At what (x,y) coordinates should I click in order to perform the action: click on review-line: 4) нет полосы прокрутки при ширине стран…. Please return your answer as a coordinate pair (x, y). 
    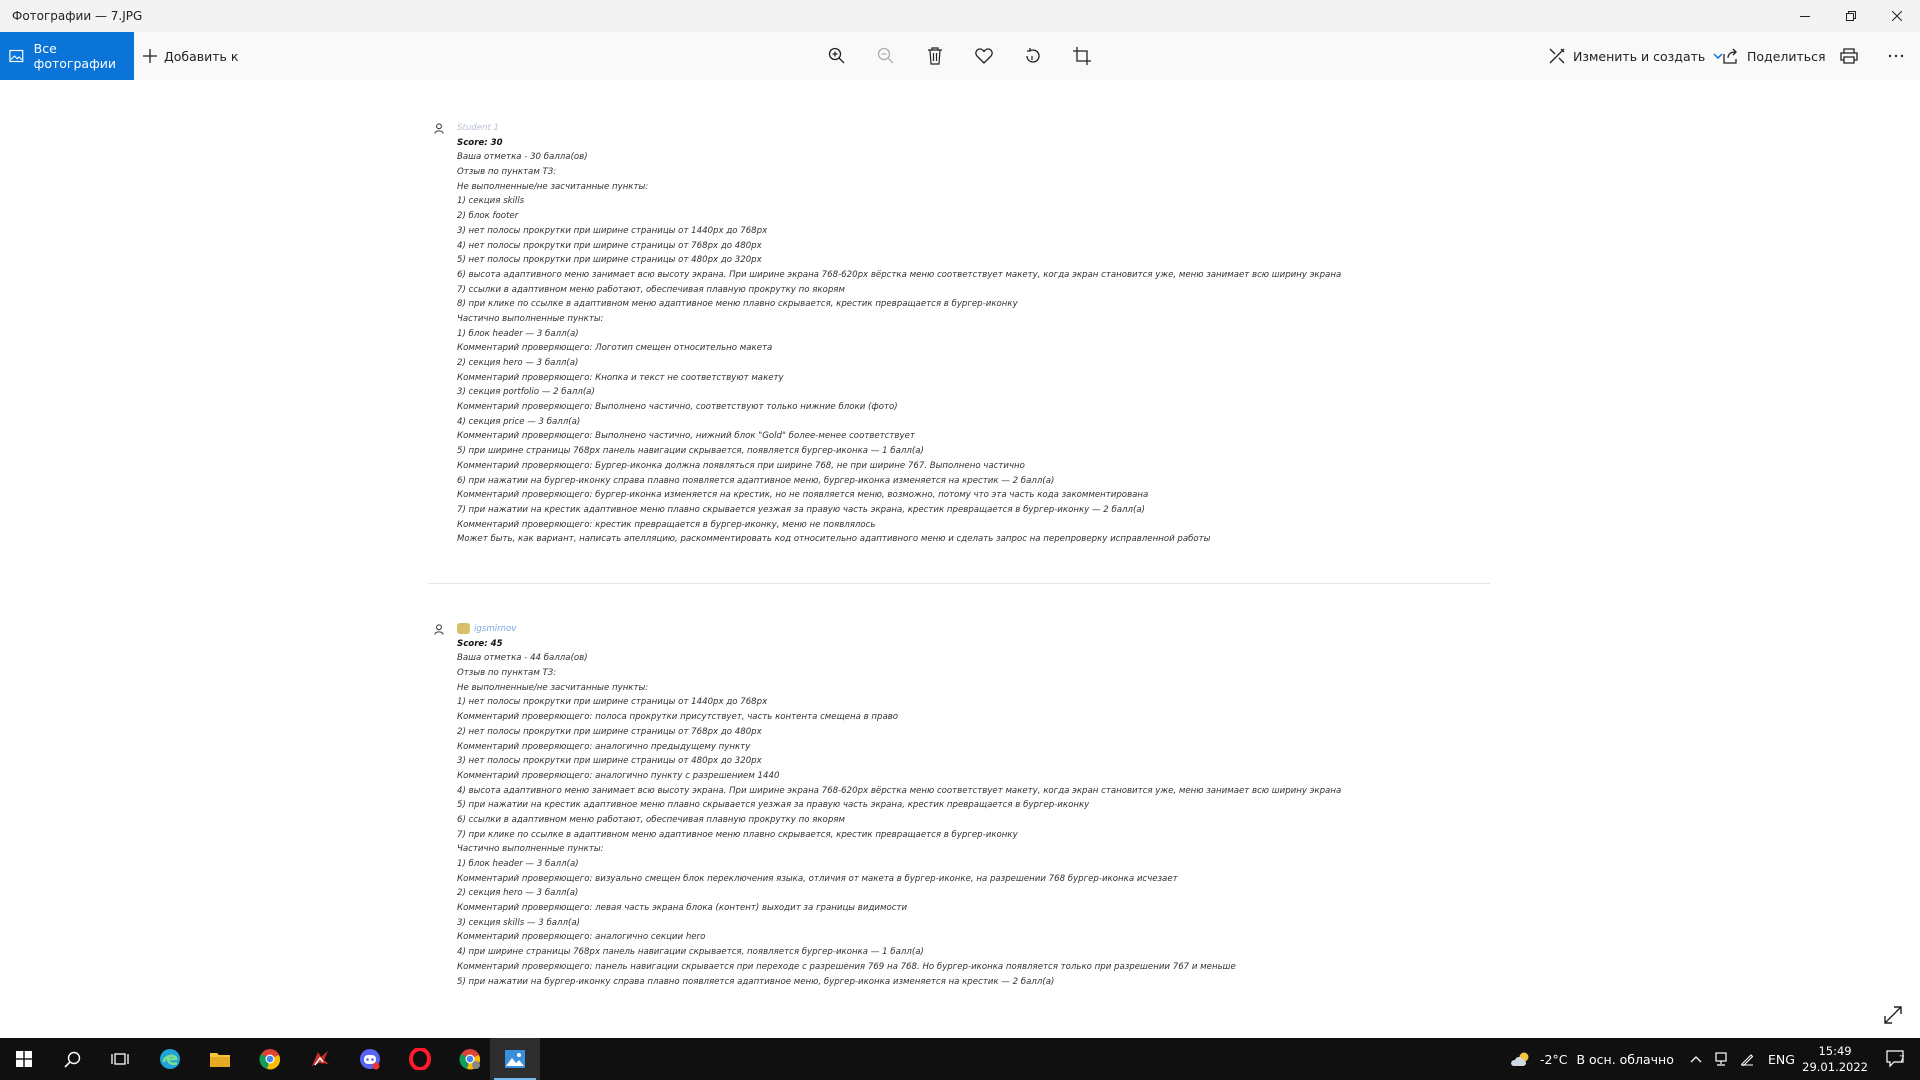
    Looking at the image, I should click on (609, 245).